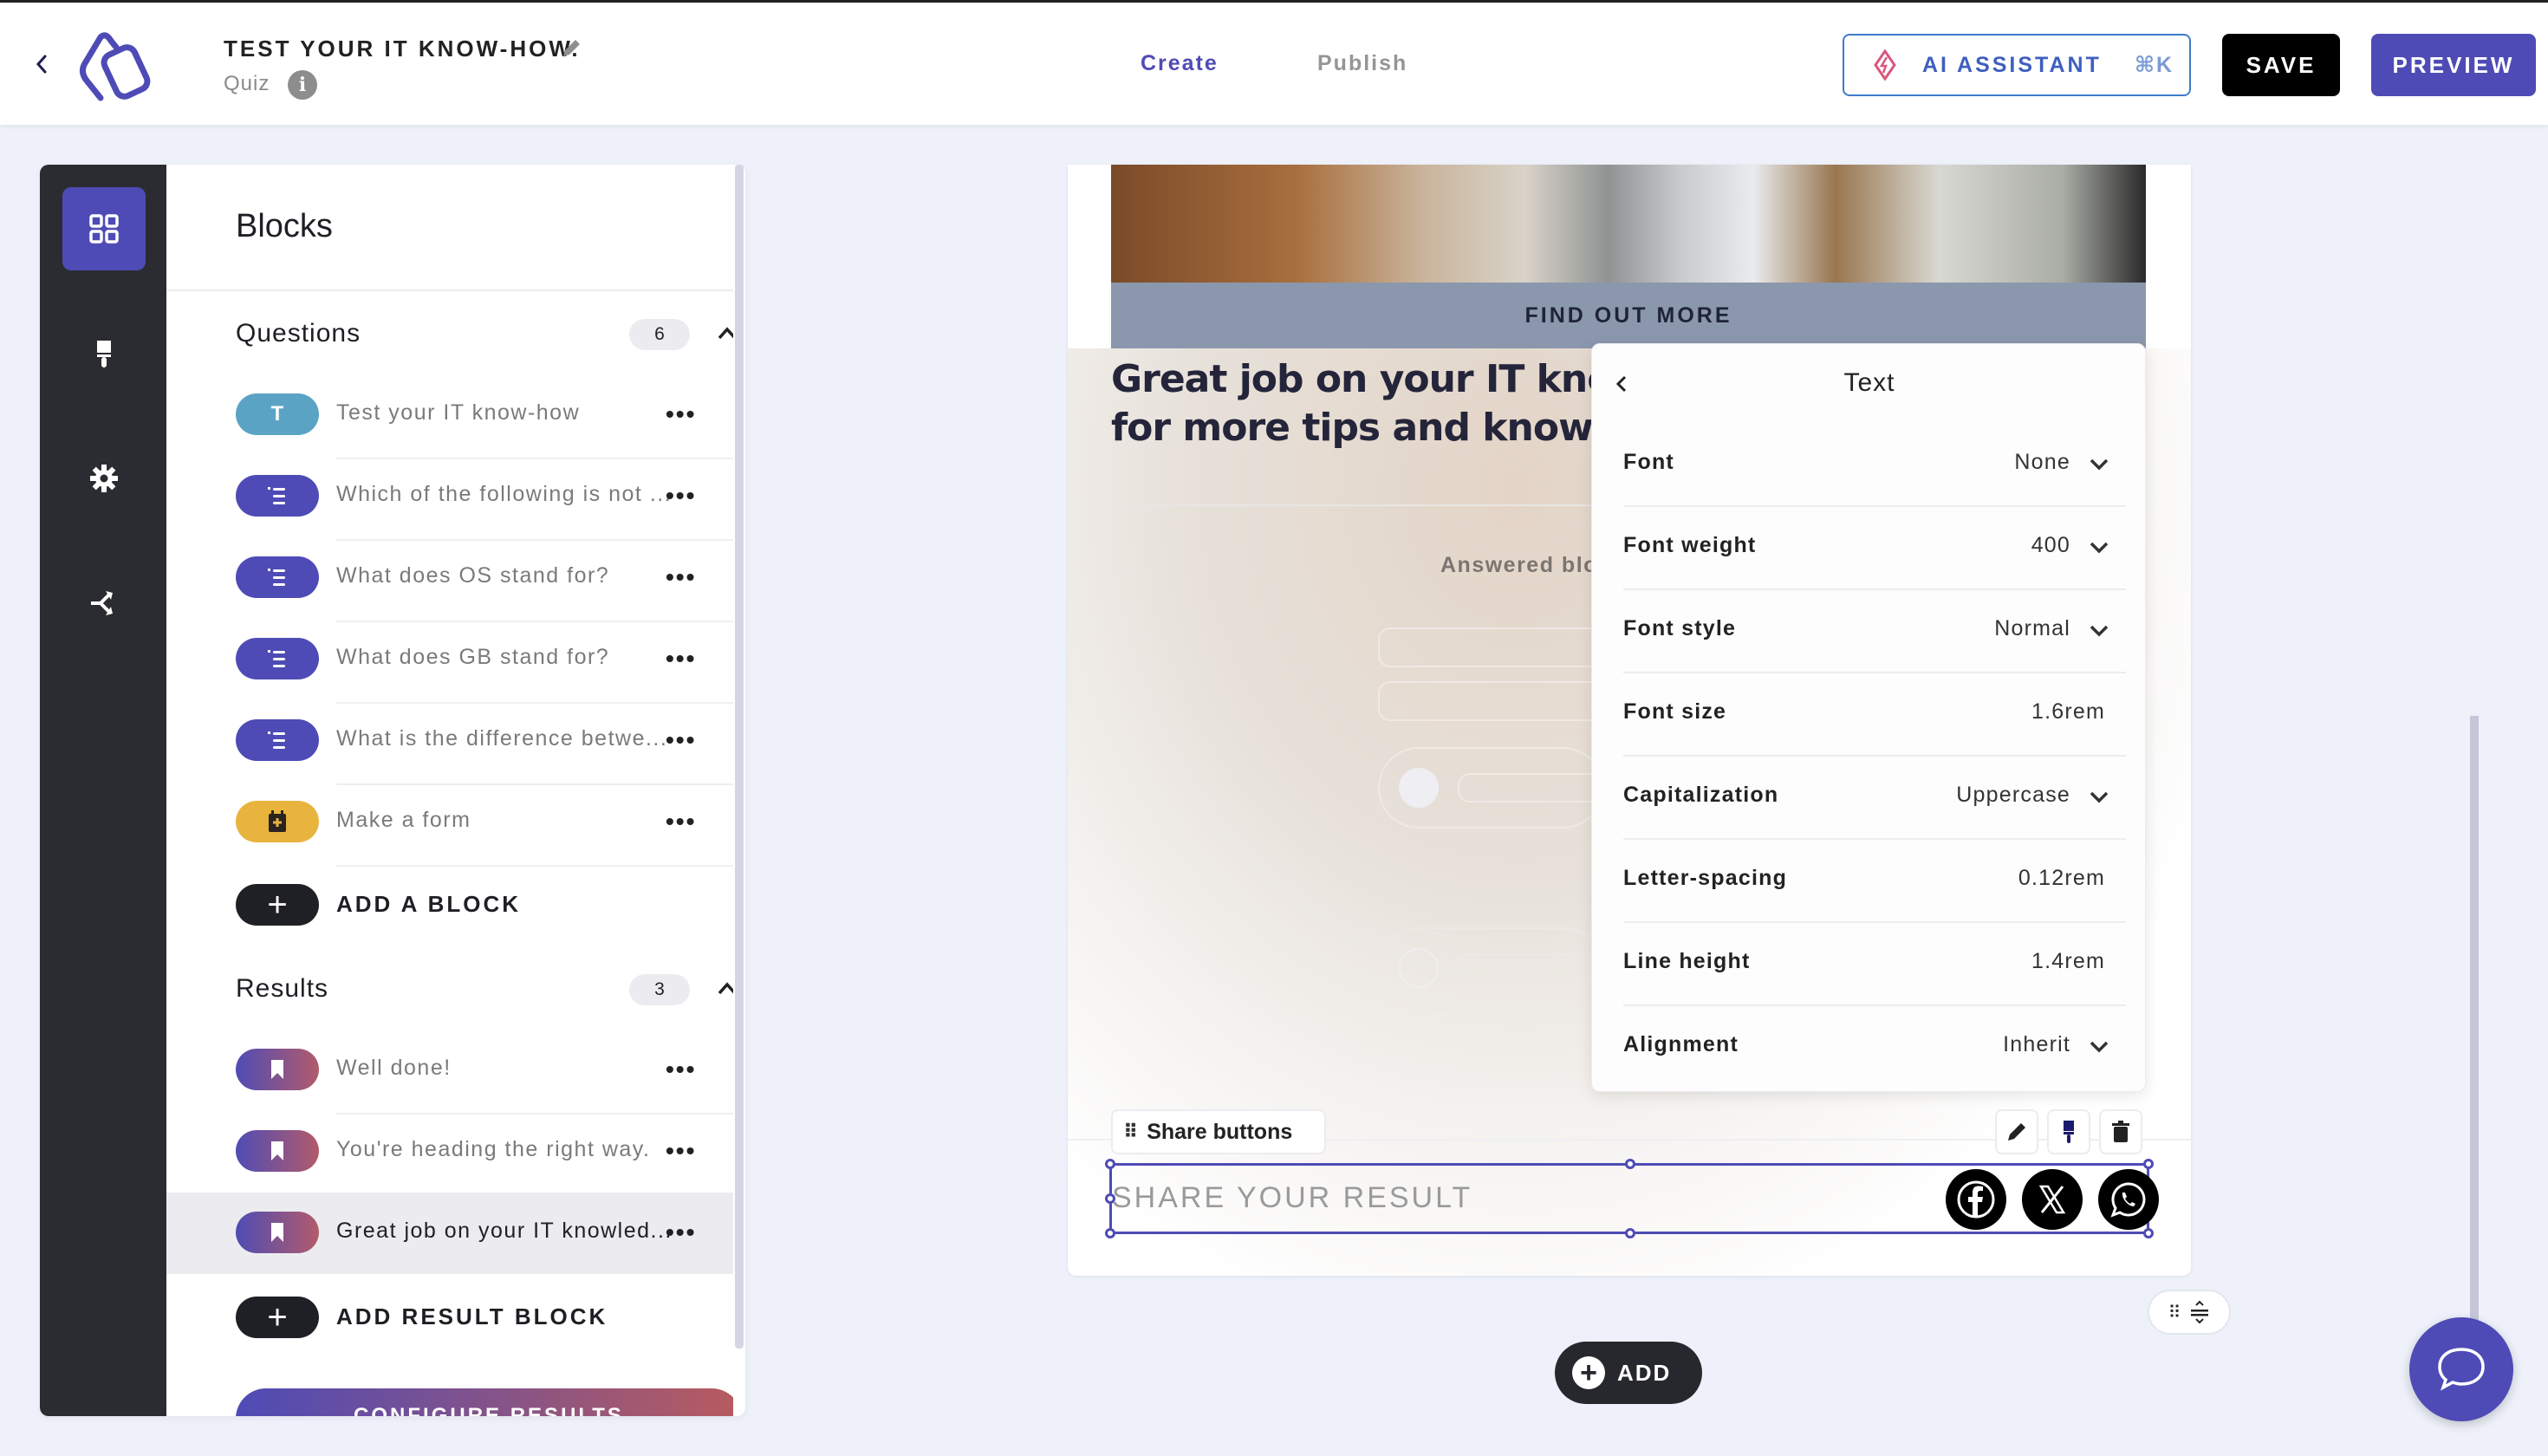 The width and height of the screenshot is (2548, 1456). Describe the element at coordinates (1490, 701) in the screenshot. I see `placeholder-bar` at that location.